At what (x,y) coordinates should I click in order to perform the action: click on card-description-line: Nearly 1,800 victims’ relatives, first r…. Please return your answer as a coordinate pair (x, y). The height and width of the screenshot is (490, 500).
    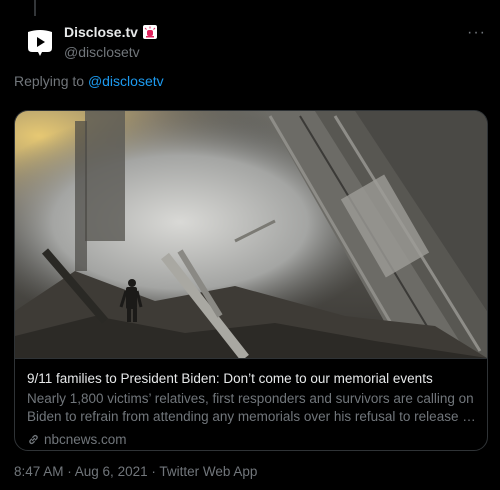
    Looking at the image, I should click on (250, 398).